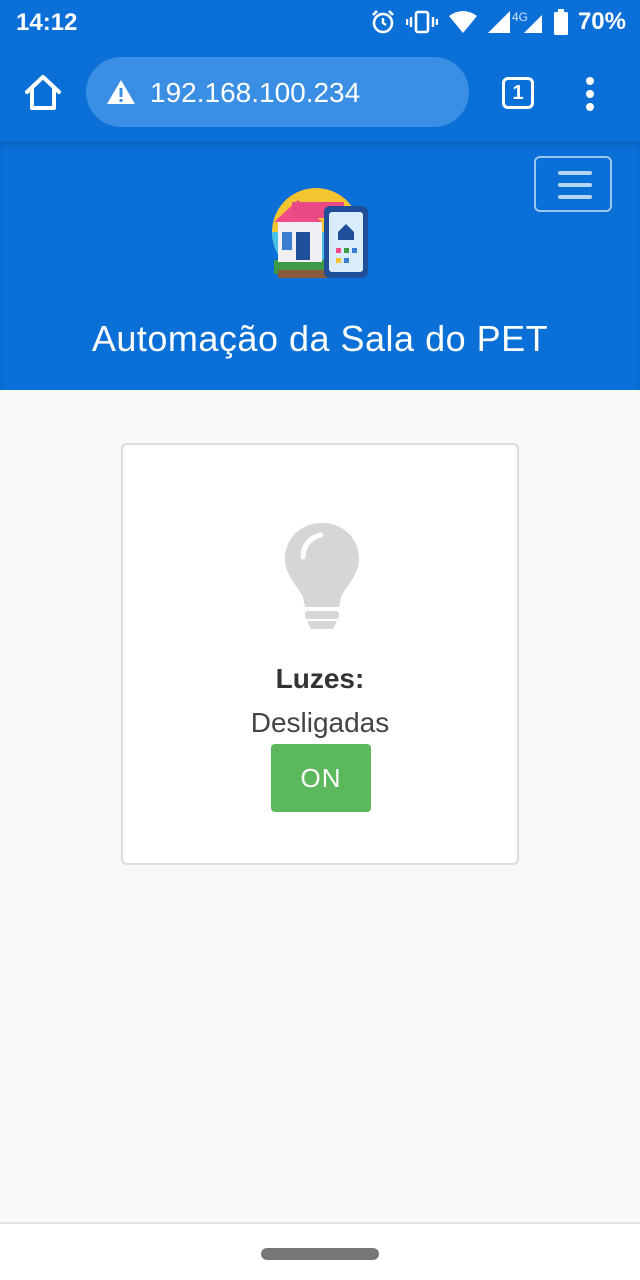  I want to click on device-status: Desligadas, so click(320, 722).